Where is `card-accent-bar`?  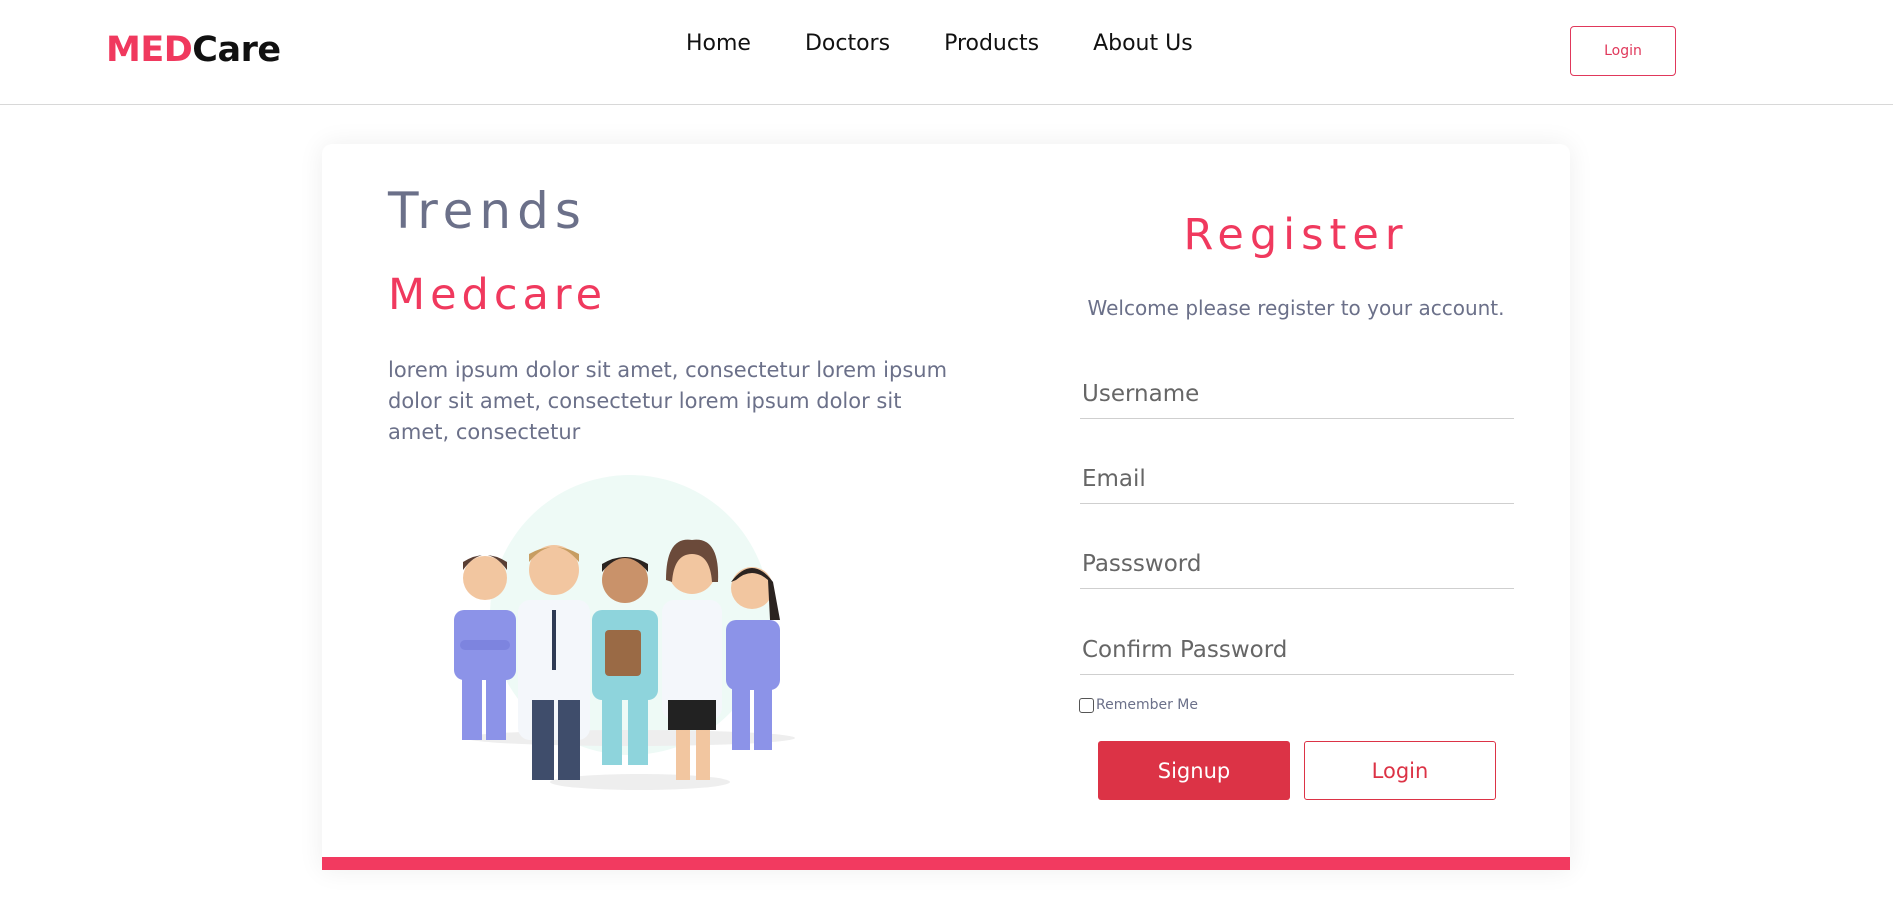
card-accent-bar is located at coordinates (946, 863).